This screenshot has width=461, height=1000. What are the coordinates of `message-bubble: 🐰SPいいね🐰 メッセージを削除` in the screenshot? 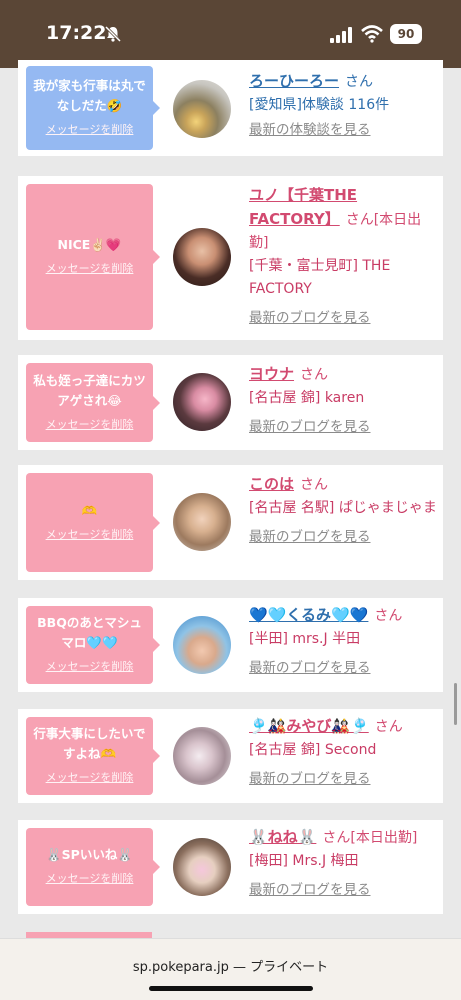 It's located at (93, 867).